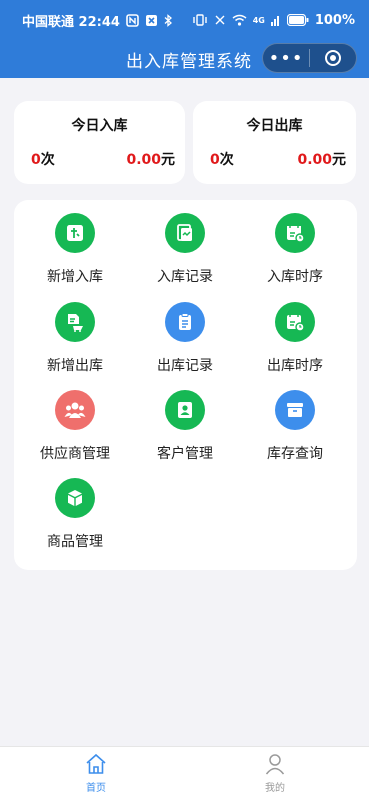 The image size is (369, 804). Describe the element at coordinates (184, 20) in the screenshot. I see `status-bar: 中国联通 22:44 4G 100%` at that location.